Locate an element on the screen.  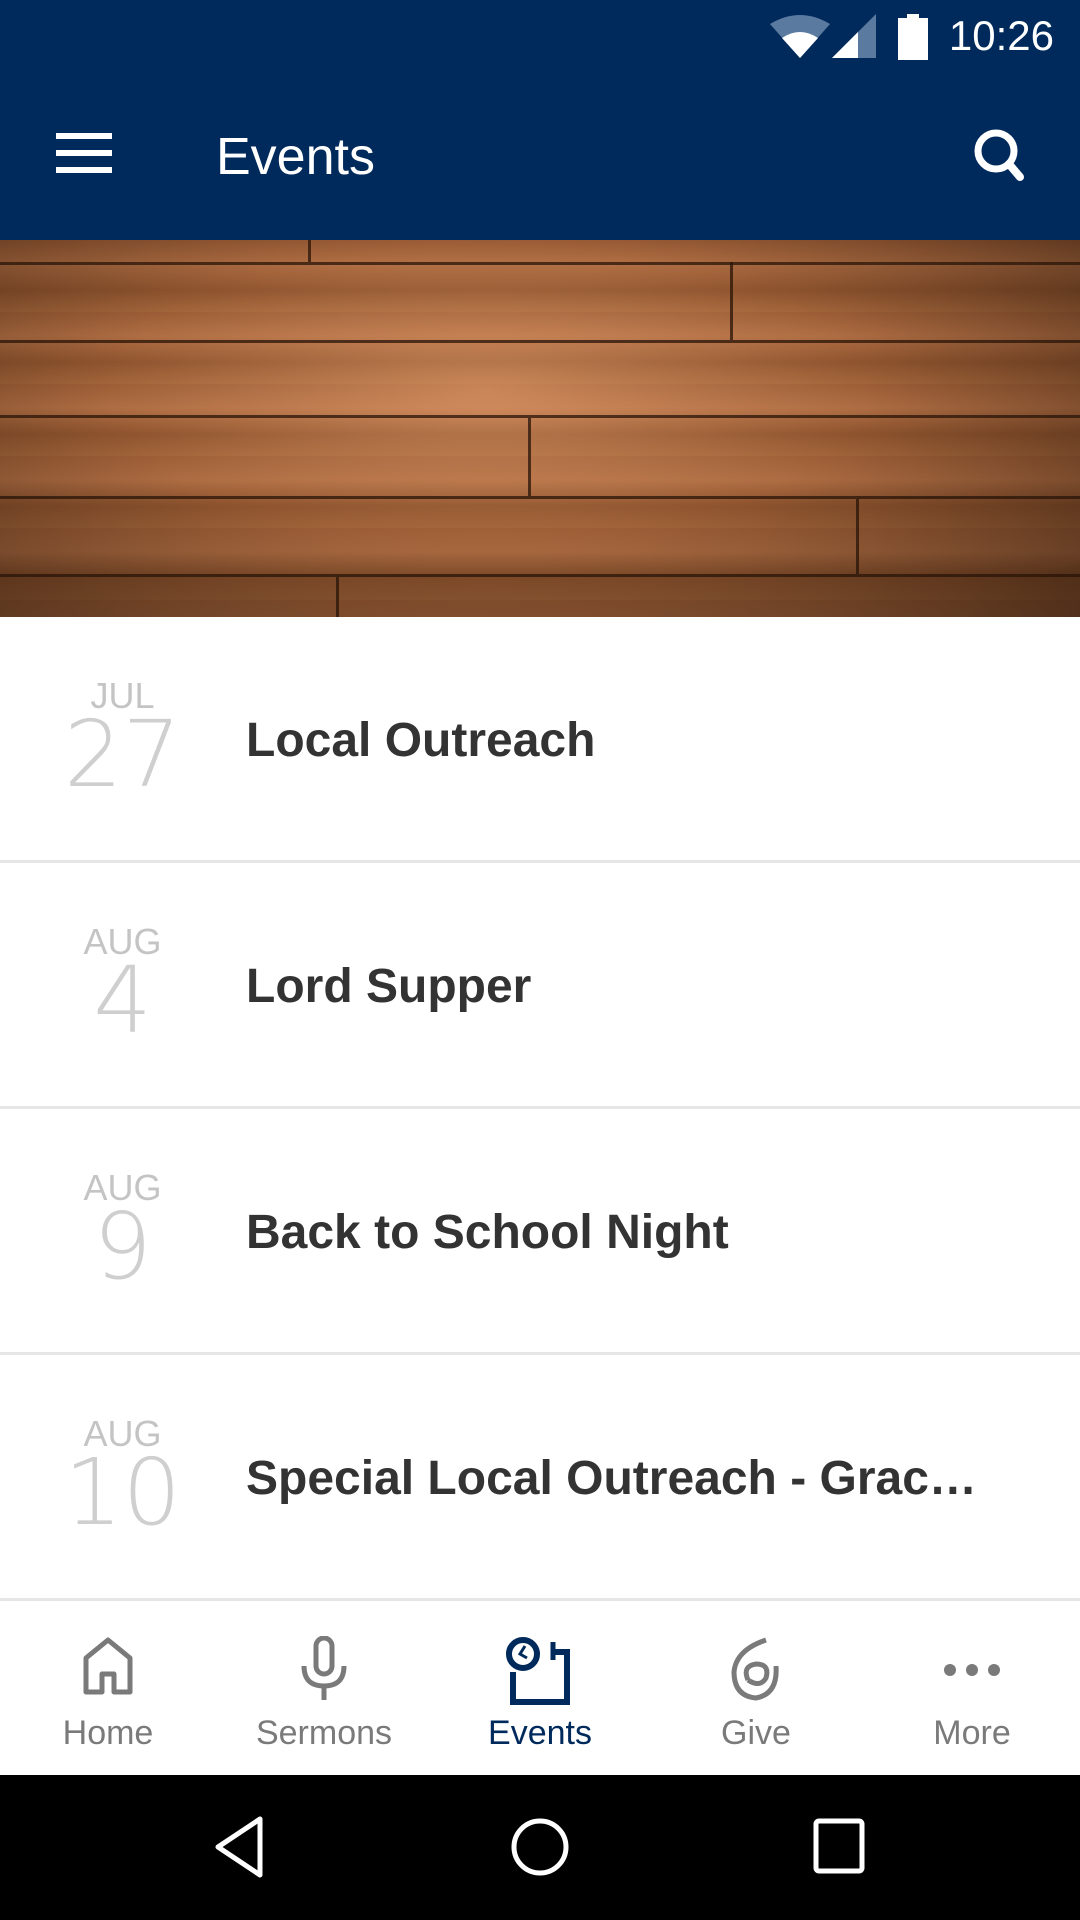
battery-icon is located at coordinates (913, 37).